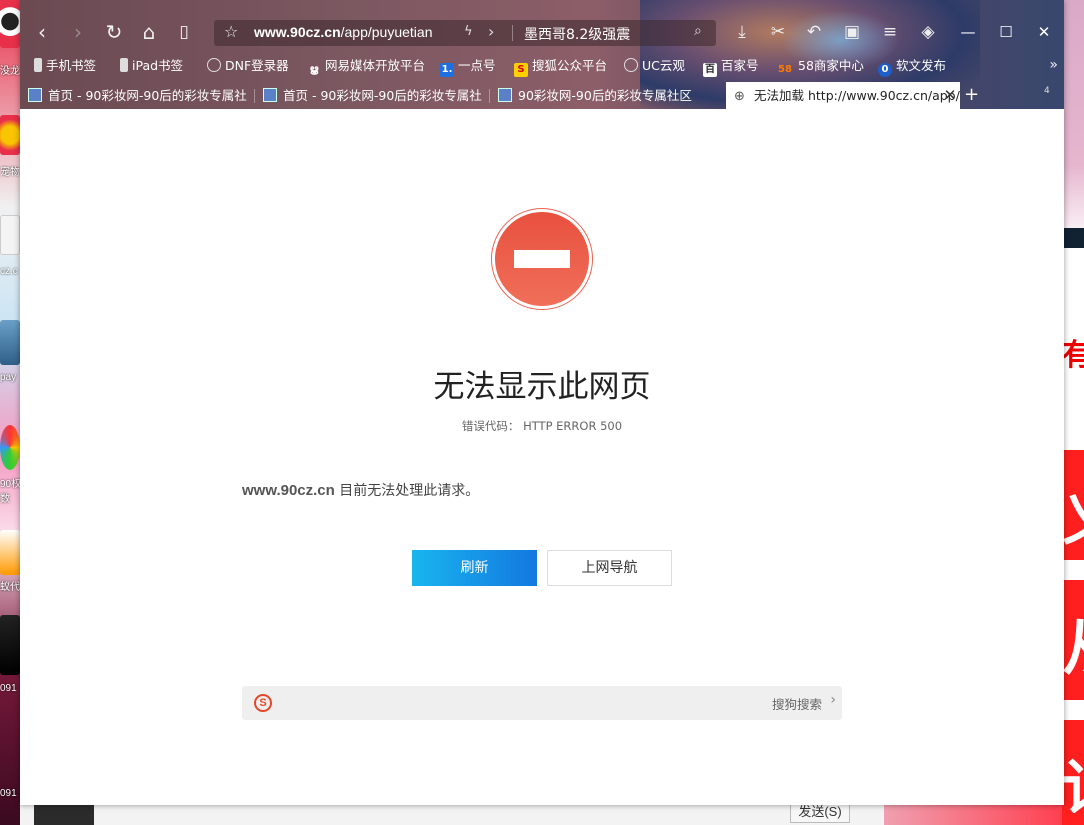 Image resolution: width=1084 pixels, height=825 pixels. Describe the element at coordinates (314, 69) in the screenshot. I see `netease-icon: ൠ` at that location.